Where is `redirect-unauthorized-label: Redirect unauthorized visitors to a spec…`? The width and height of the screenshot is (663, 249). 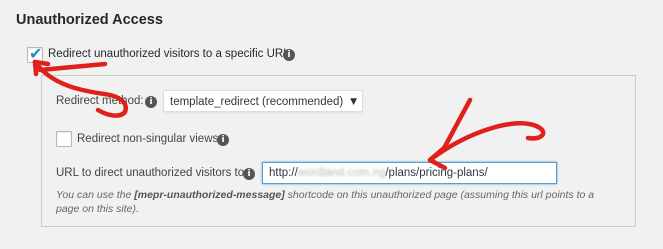 redirect-unauthorized-label: Redirect unauthorized visitors to a spec… is located at coordinates (169, 54).